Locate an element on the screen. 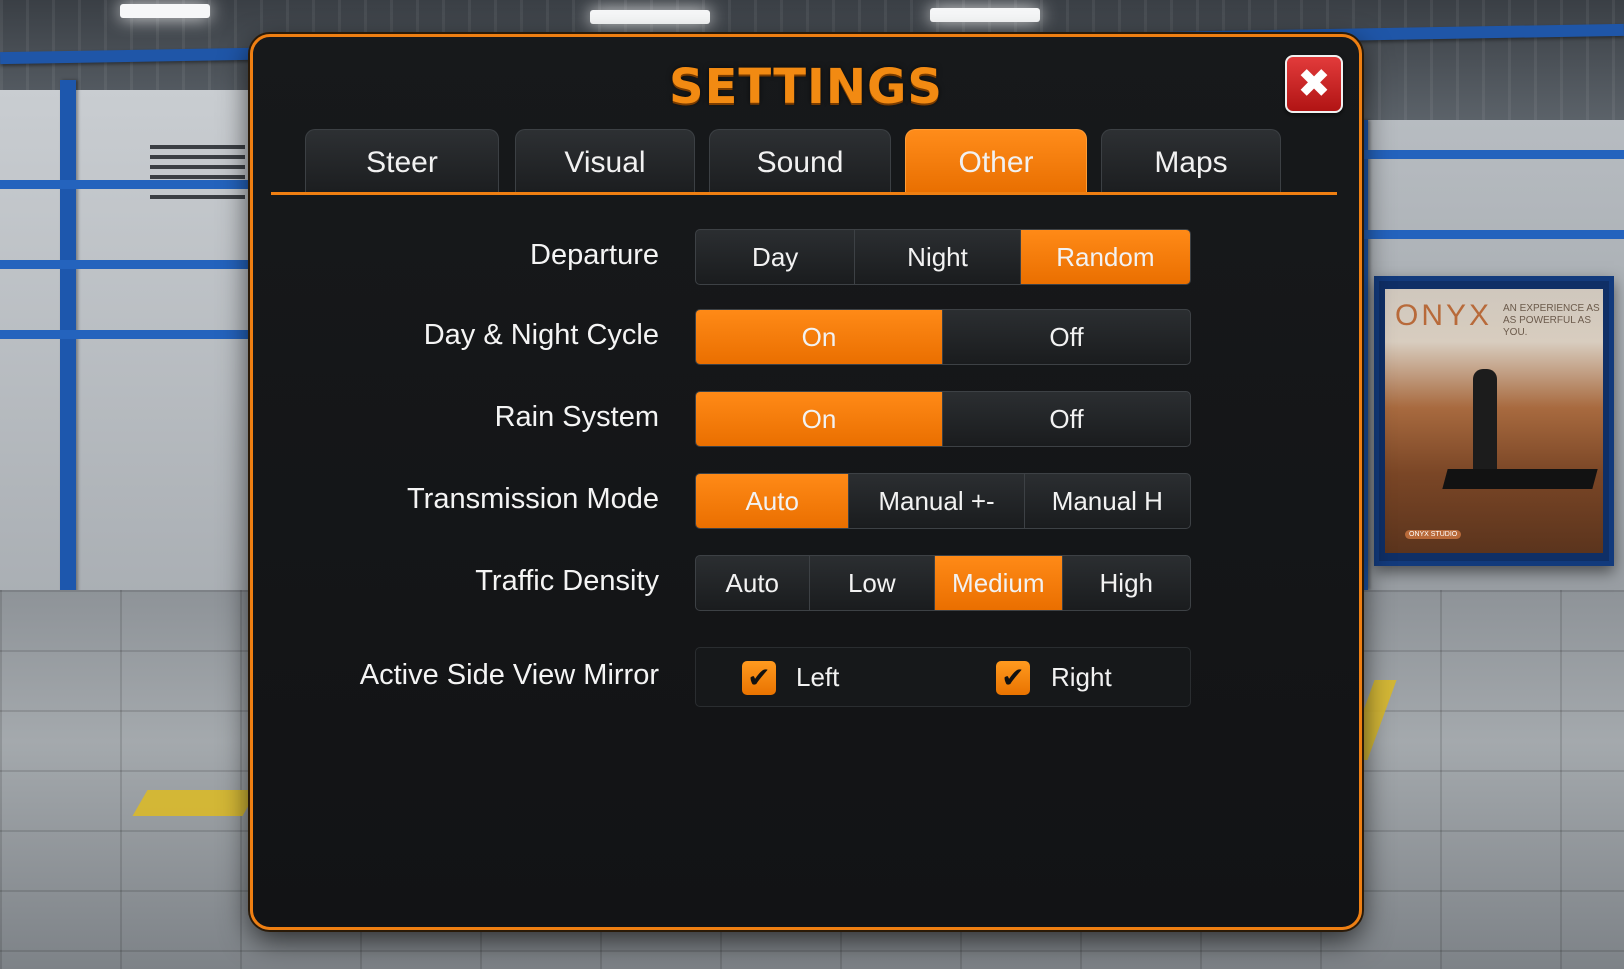 The height and width of the screenshot is (969, 1624). traffic-option-low: Low is located at coordinates (873, 583).